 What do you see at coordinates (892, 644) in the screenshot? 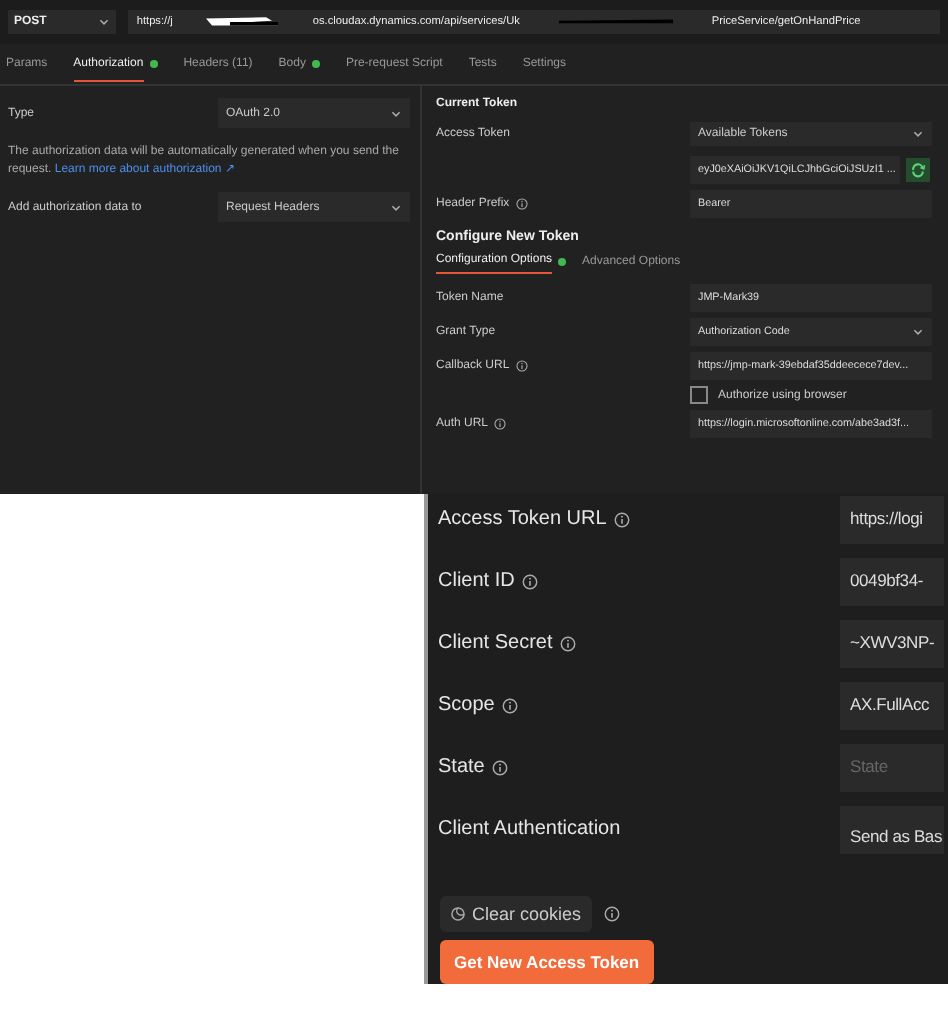
I see `input-field: ~XWV3NP-` at bounding box center [892, 644].